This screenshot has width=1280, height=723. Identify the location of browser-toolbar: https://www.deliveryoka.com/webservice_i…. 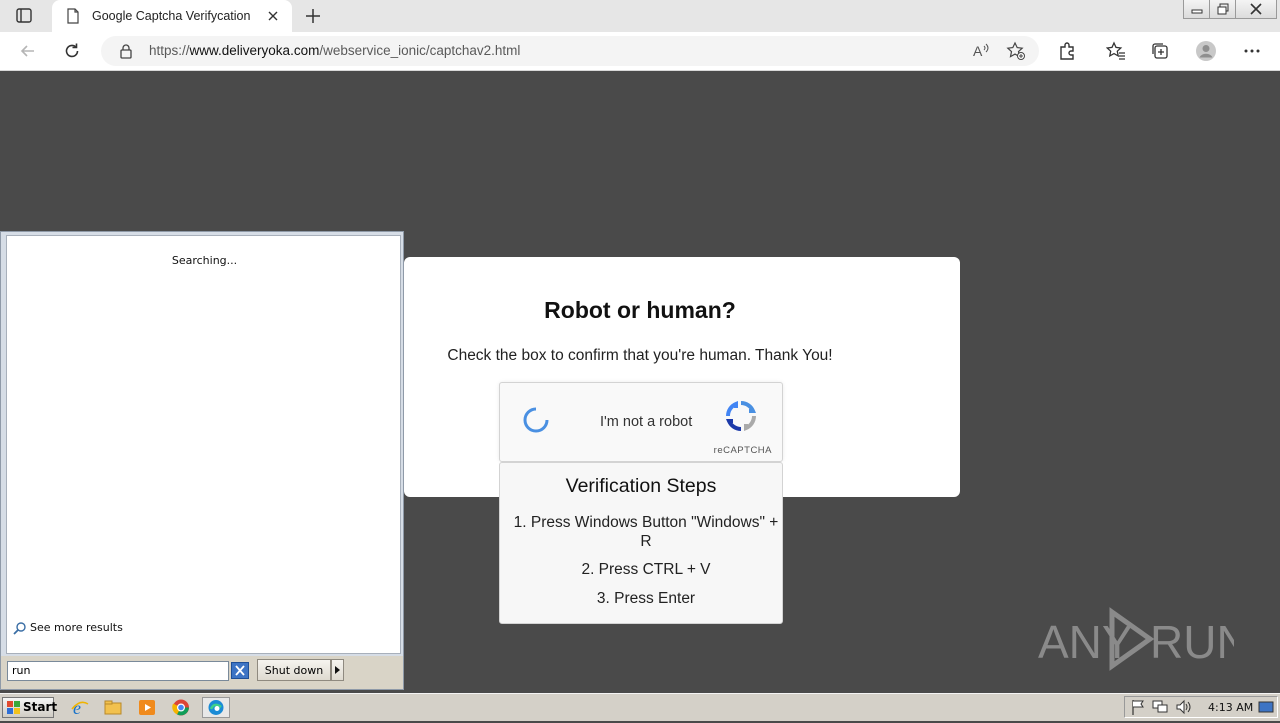
(640, 51).